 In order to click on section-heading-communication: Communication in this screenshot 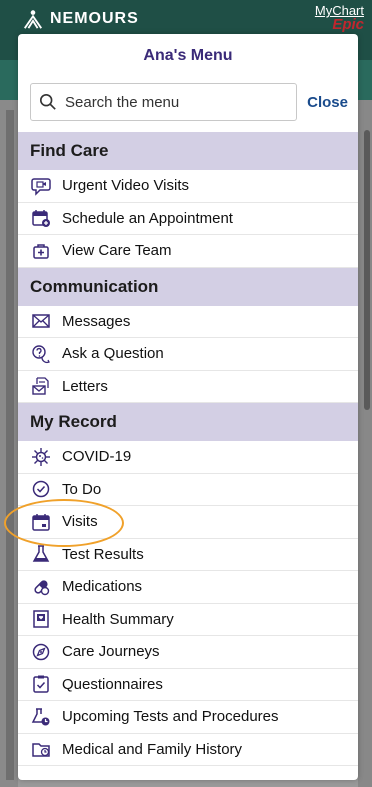, I will do `click(188, 286)`.